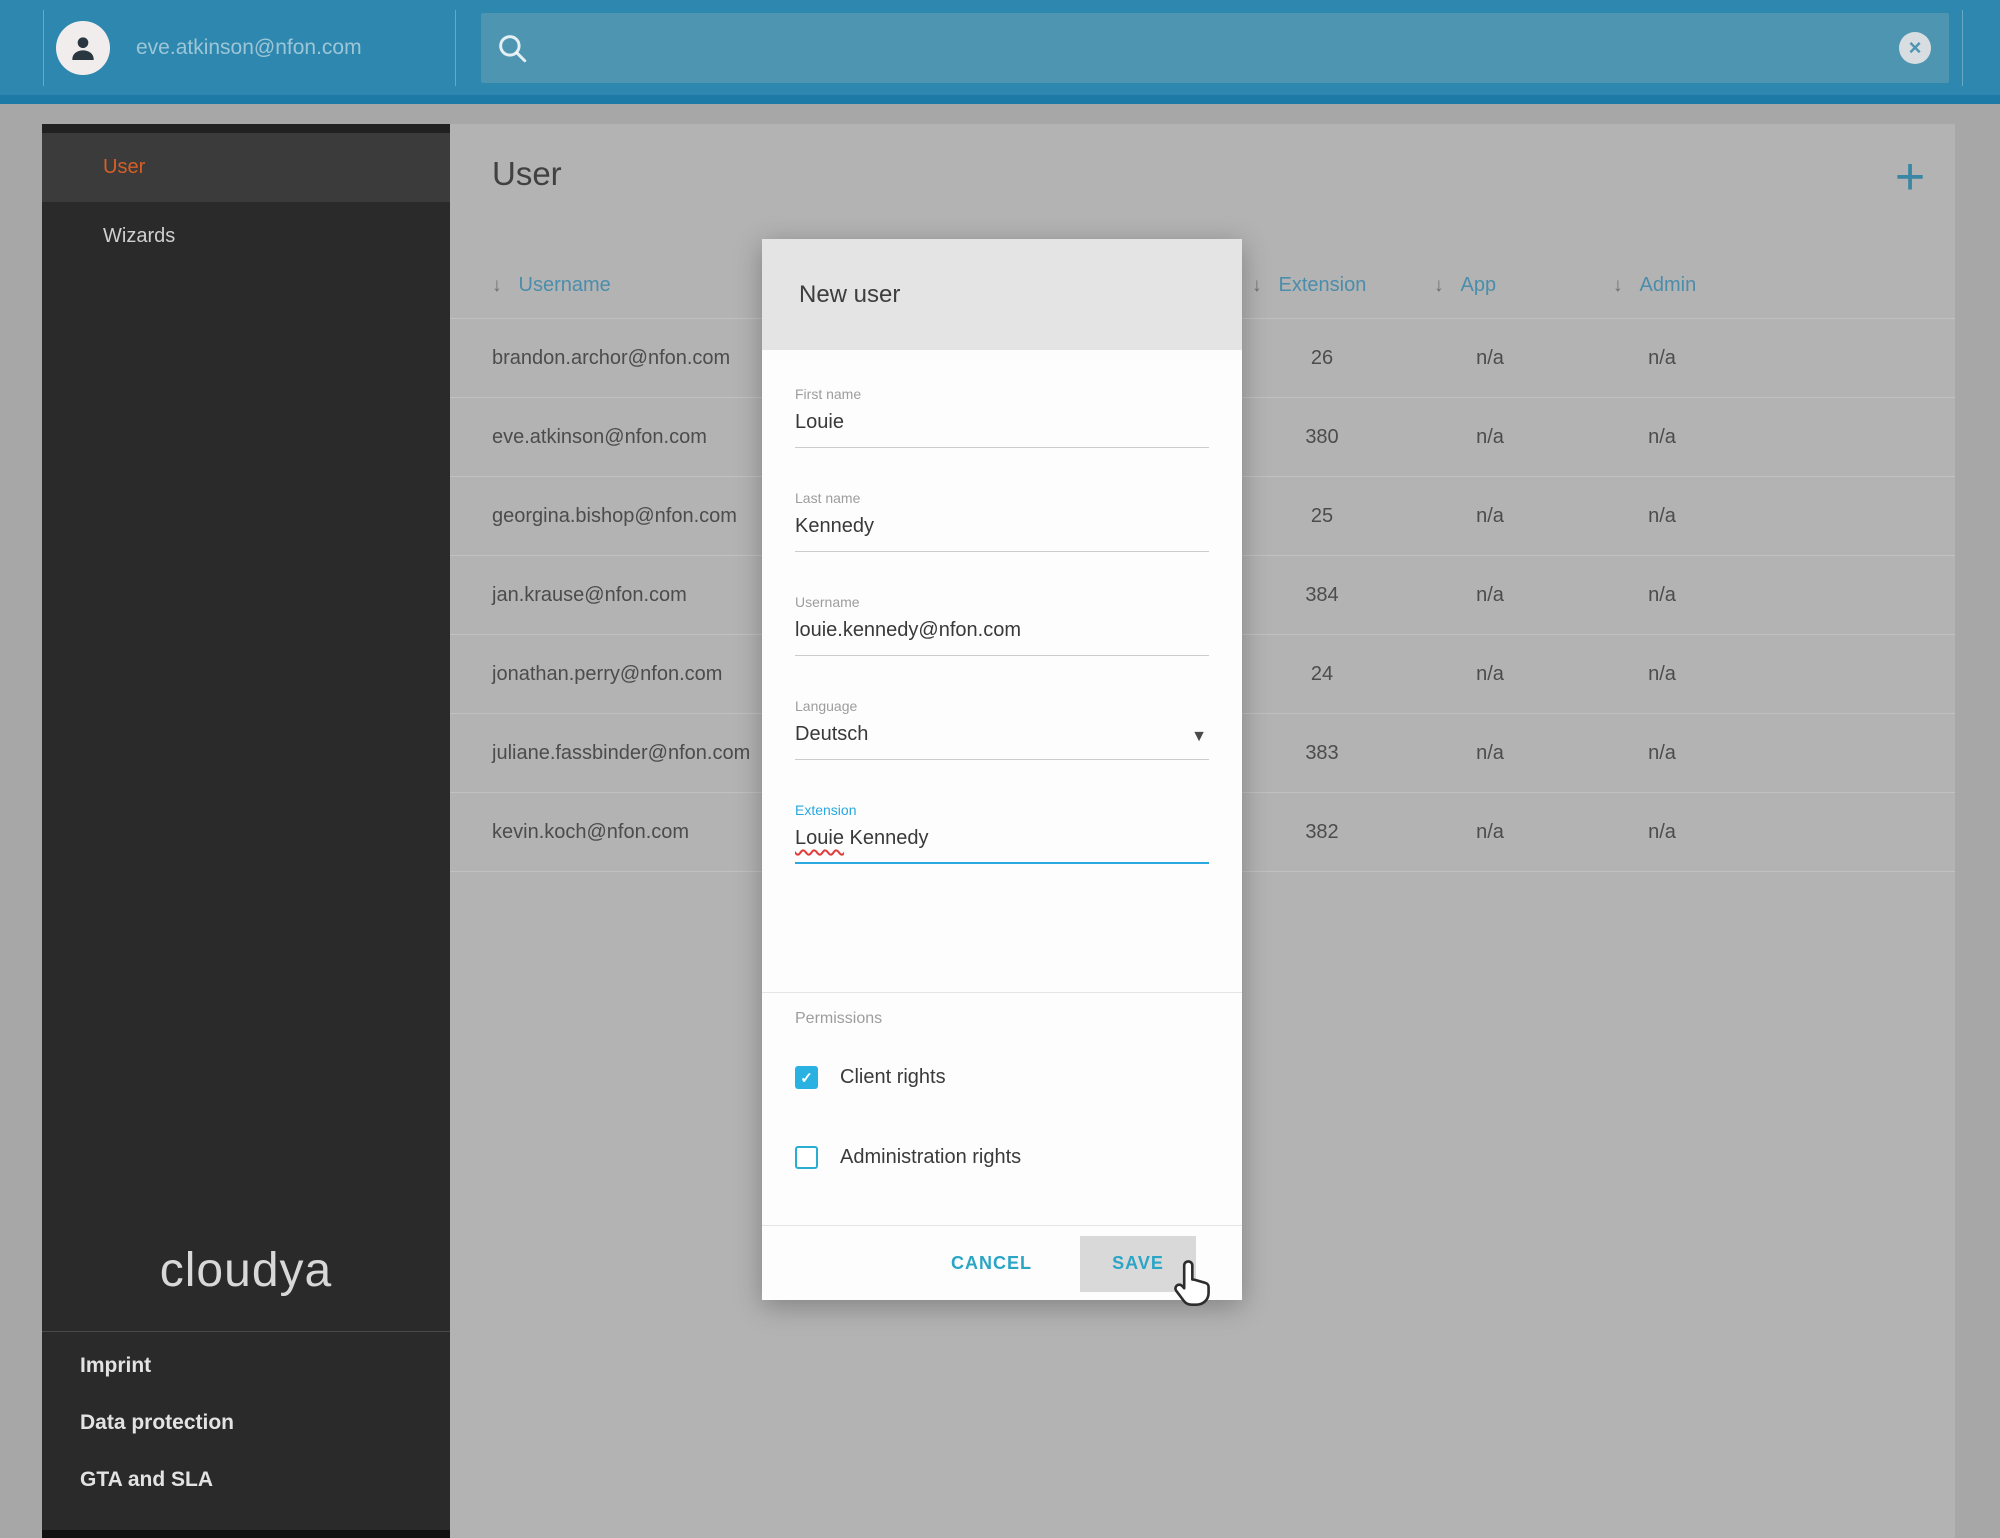 The width and height of the screenshot is (2000, 1538). What do you see at coordinates (819, 838) in the screenshot?
I see `misspelled-text: Louie` at bounding box center [819, 838].